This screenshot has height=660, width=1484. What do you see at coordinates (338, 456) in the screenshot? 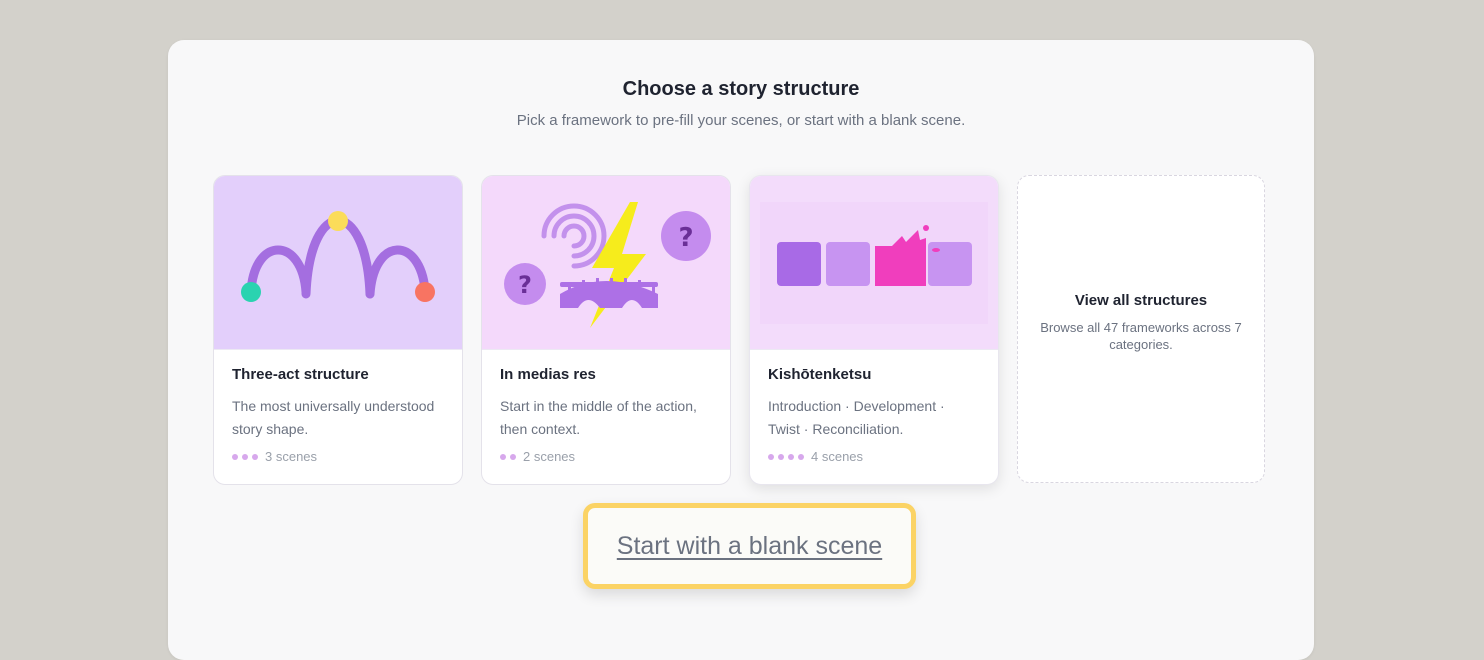
I see `scene-count: 3 scenes` at bounding box center [338, 456].